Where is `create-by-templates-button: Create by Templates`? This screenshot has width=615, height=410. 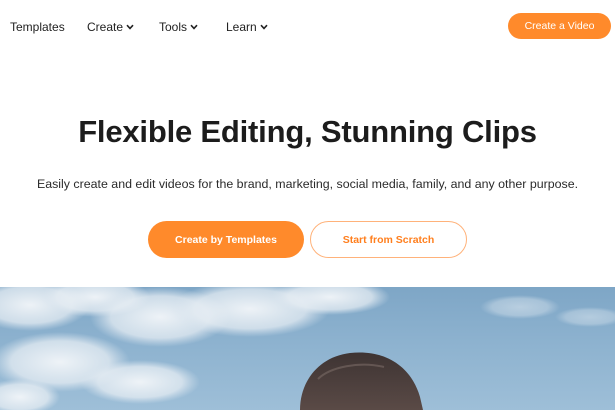
create-by-templates-button: Create by Templates is located at coordinates (226, 239).